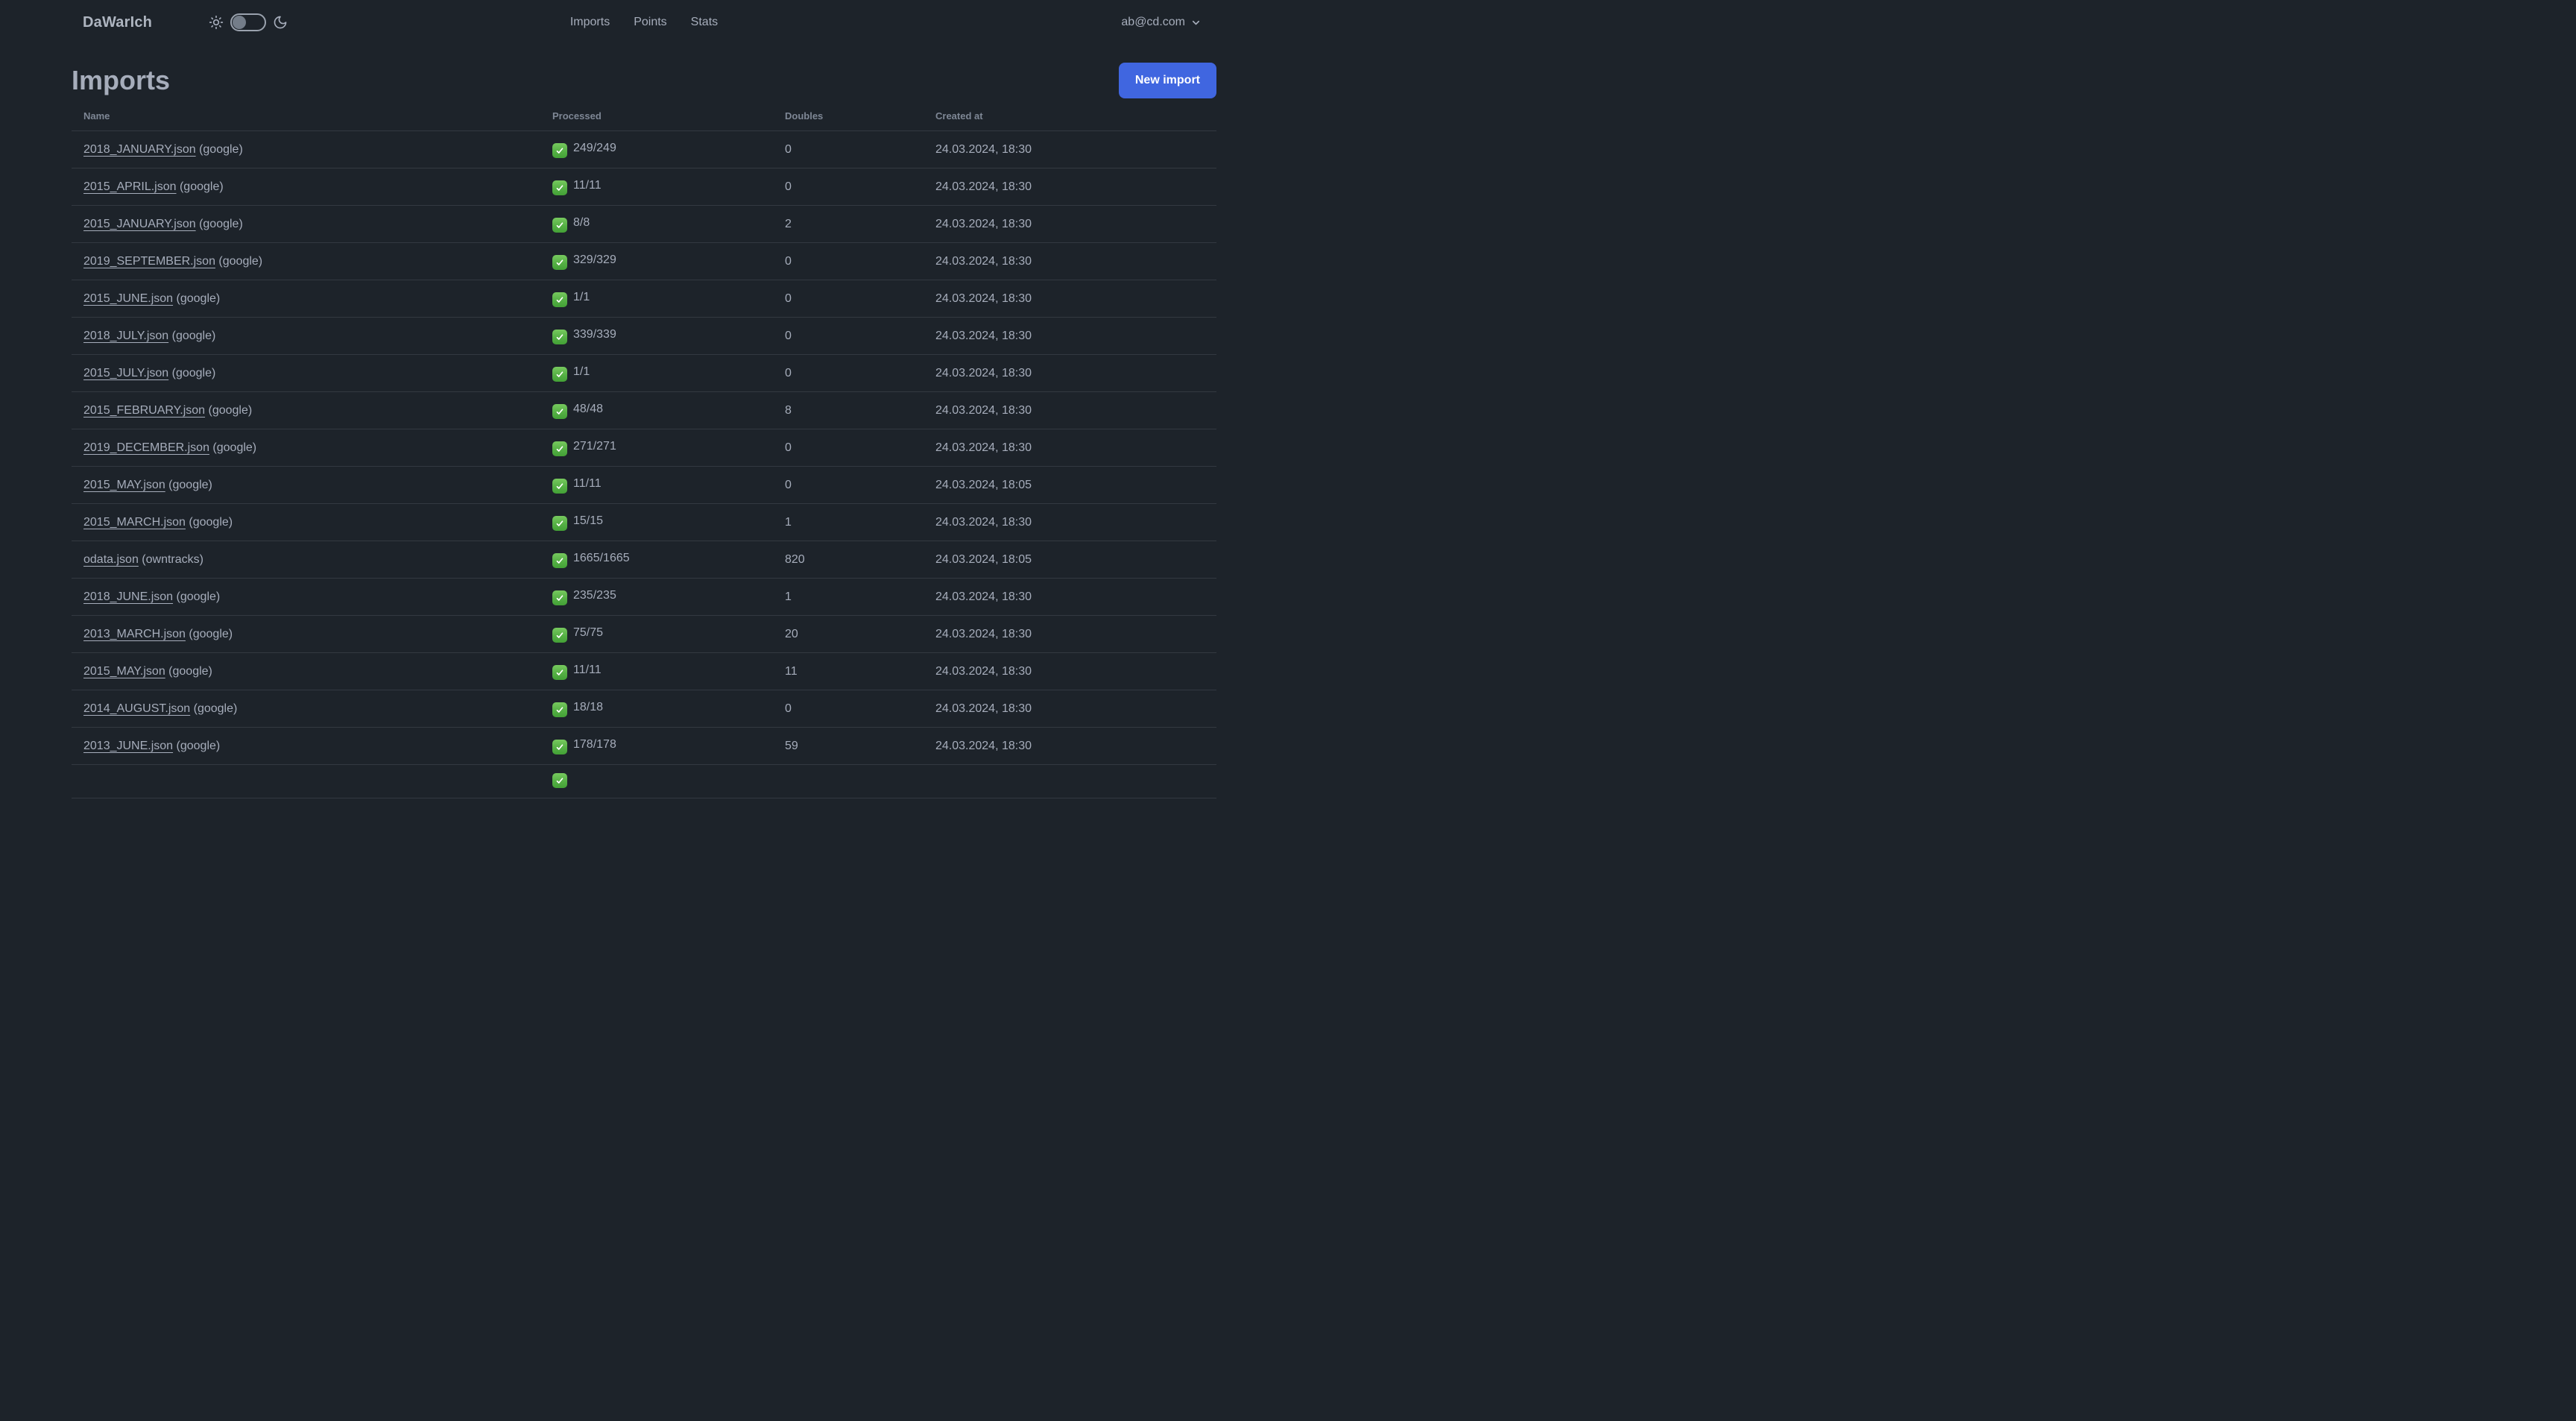 The height and width of the screenshot is (1421, 2576). I want to click on import-file-link: 2018_JANUARY.json, so click(139, 149).